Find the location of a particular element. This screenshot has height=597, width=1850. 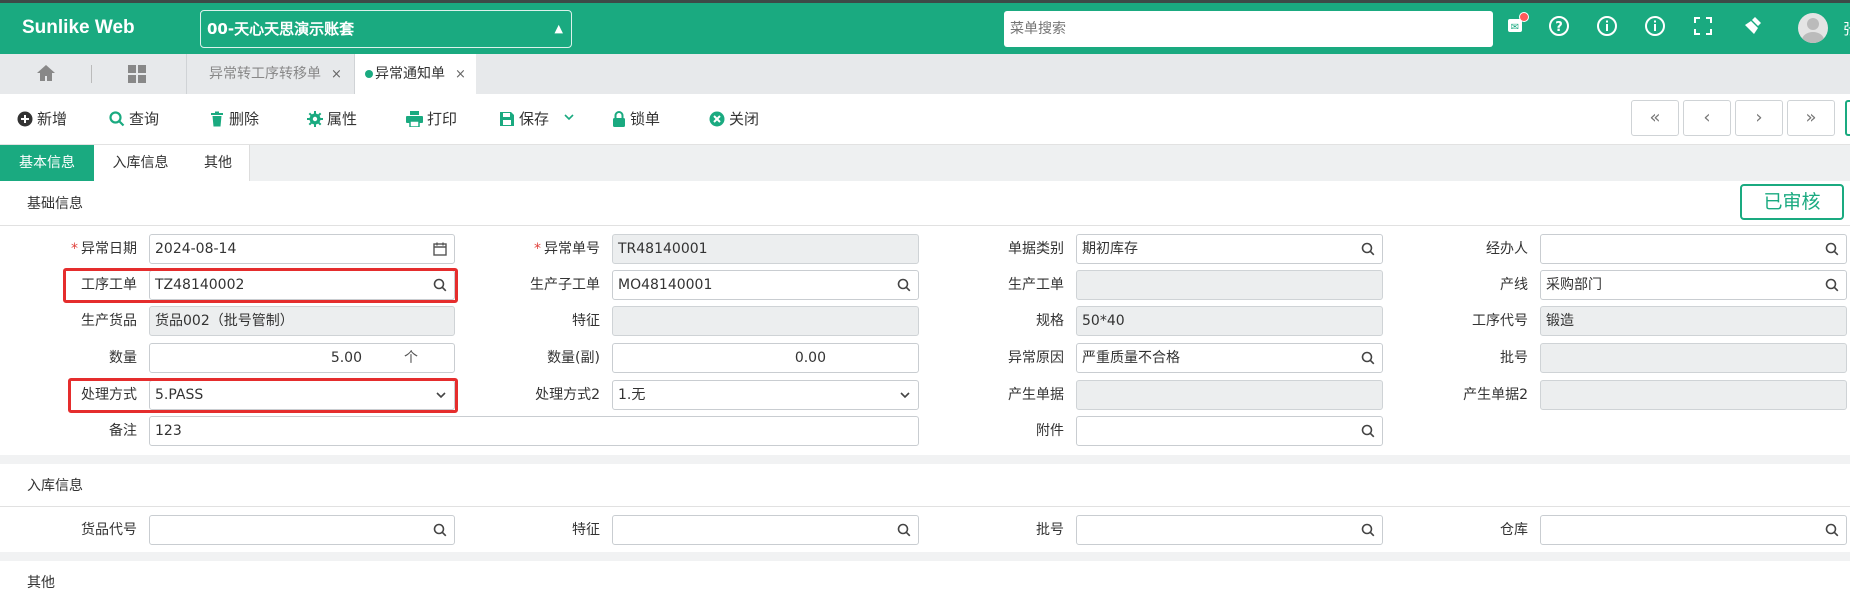

doc-type-field: 期初库存 is located at coordinates (1229, 249).